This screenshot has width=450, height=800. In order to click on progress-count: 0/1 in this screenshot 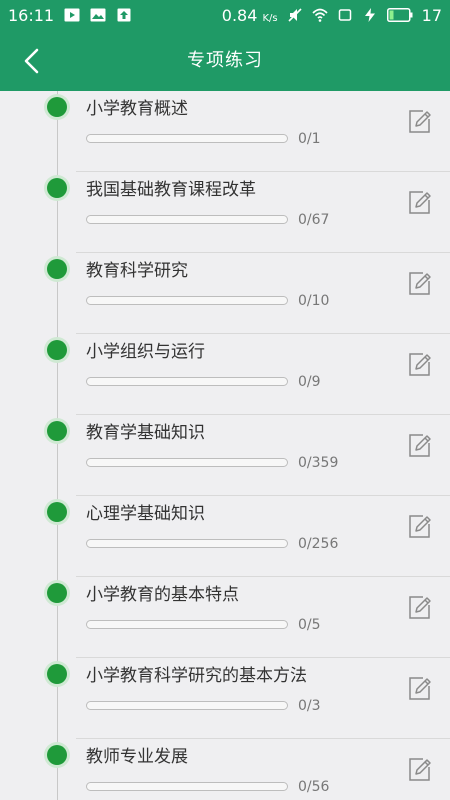, I will do `click(309, 139)`.